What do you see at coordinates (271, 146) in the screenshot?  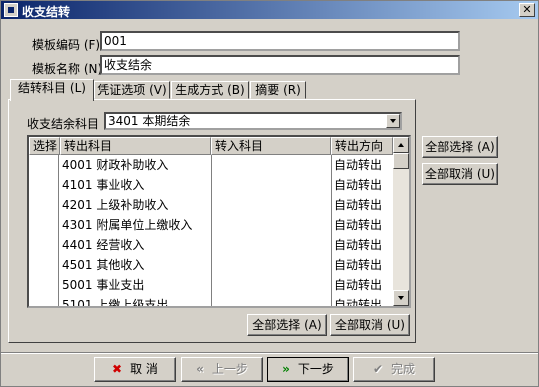 I see `col-header-to: 转入科目` at bounding box center [271, 146].